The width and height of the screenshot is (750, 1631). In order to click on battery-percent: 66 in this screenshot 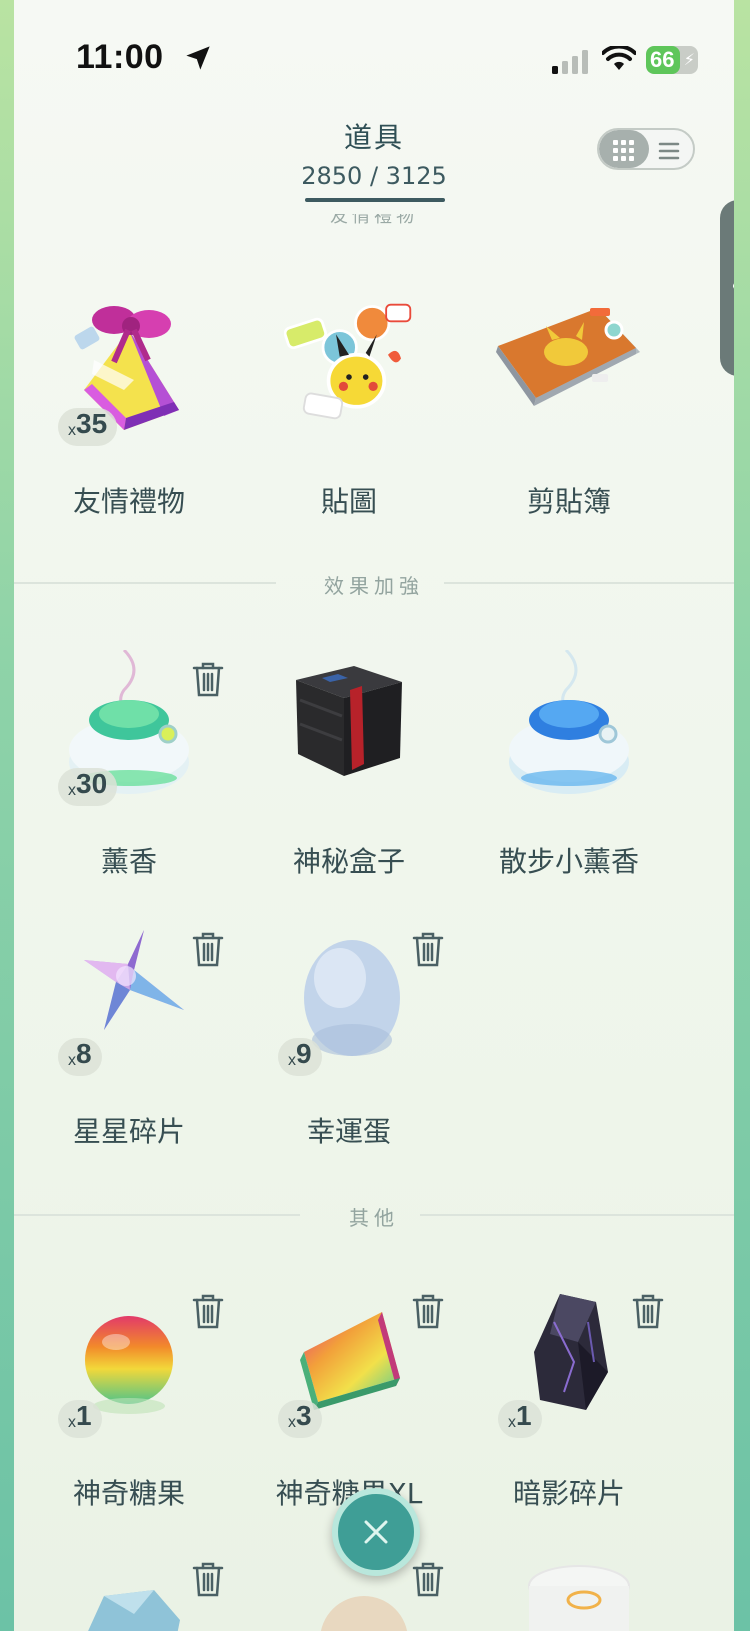, I will do `click(662, 59)`.